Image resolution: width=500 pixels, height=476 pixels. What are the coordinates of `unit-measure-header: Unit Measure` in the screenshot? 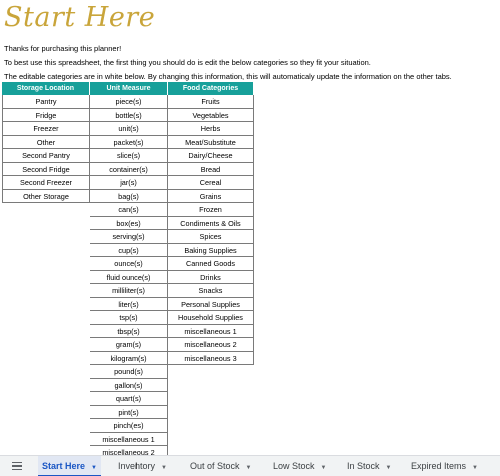 It's located at (129, 88).